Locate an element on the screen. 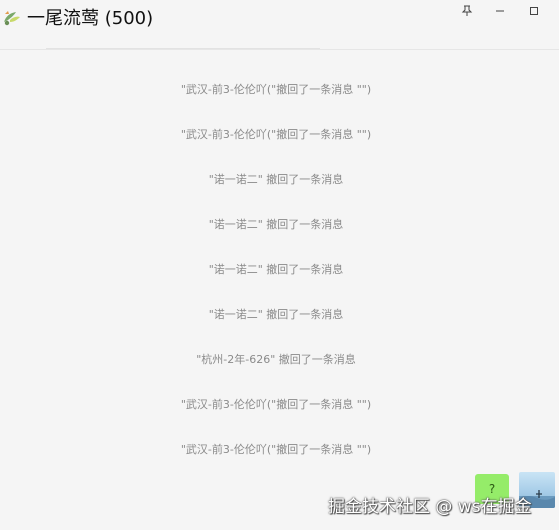  pin-icon is located at coordinates (467, 10).